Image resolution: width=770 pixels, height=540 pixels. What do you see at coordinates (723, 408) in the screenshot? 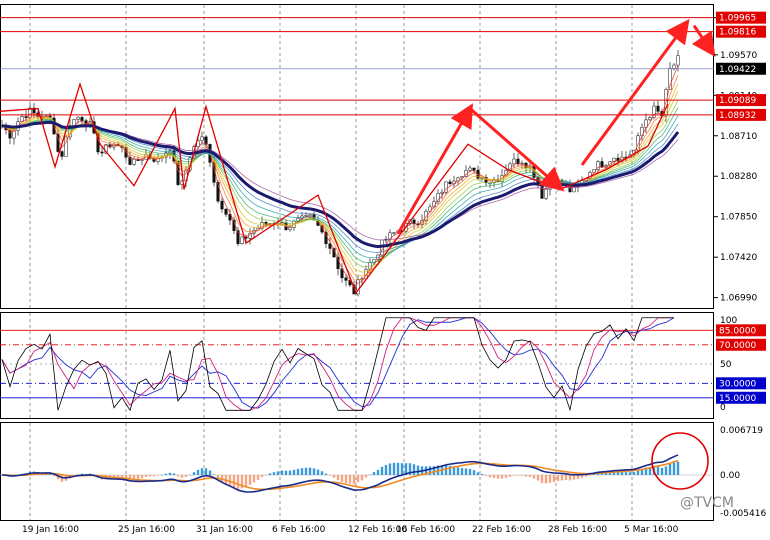
I see `osc-tick-label: 0` at bounding box center [723, 408].